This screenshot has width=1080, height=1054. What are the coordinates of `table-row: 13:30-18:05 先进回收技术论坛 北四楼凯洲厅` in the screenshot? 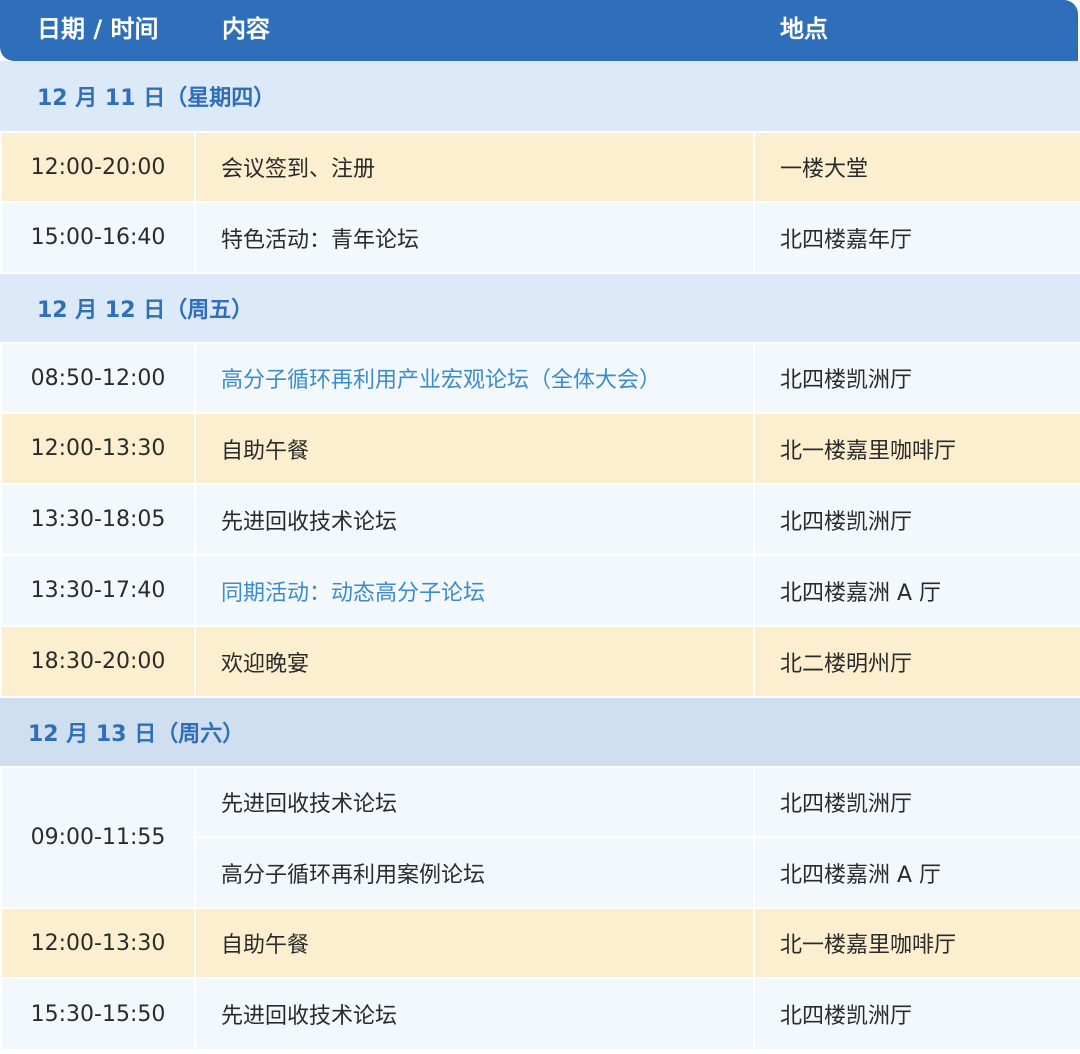 It's located at (540, 519).